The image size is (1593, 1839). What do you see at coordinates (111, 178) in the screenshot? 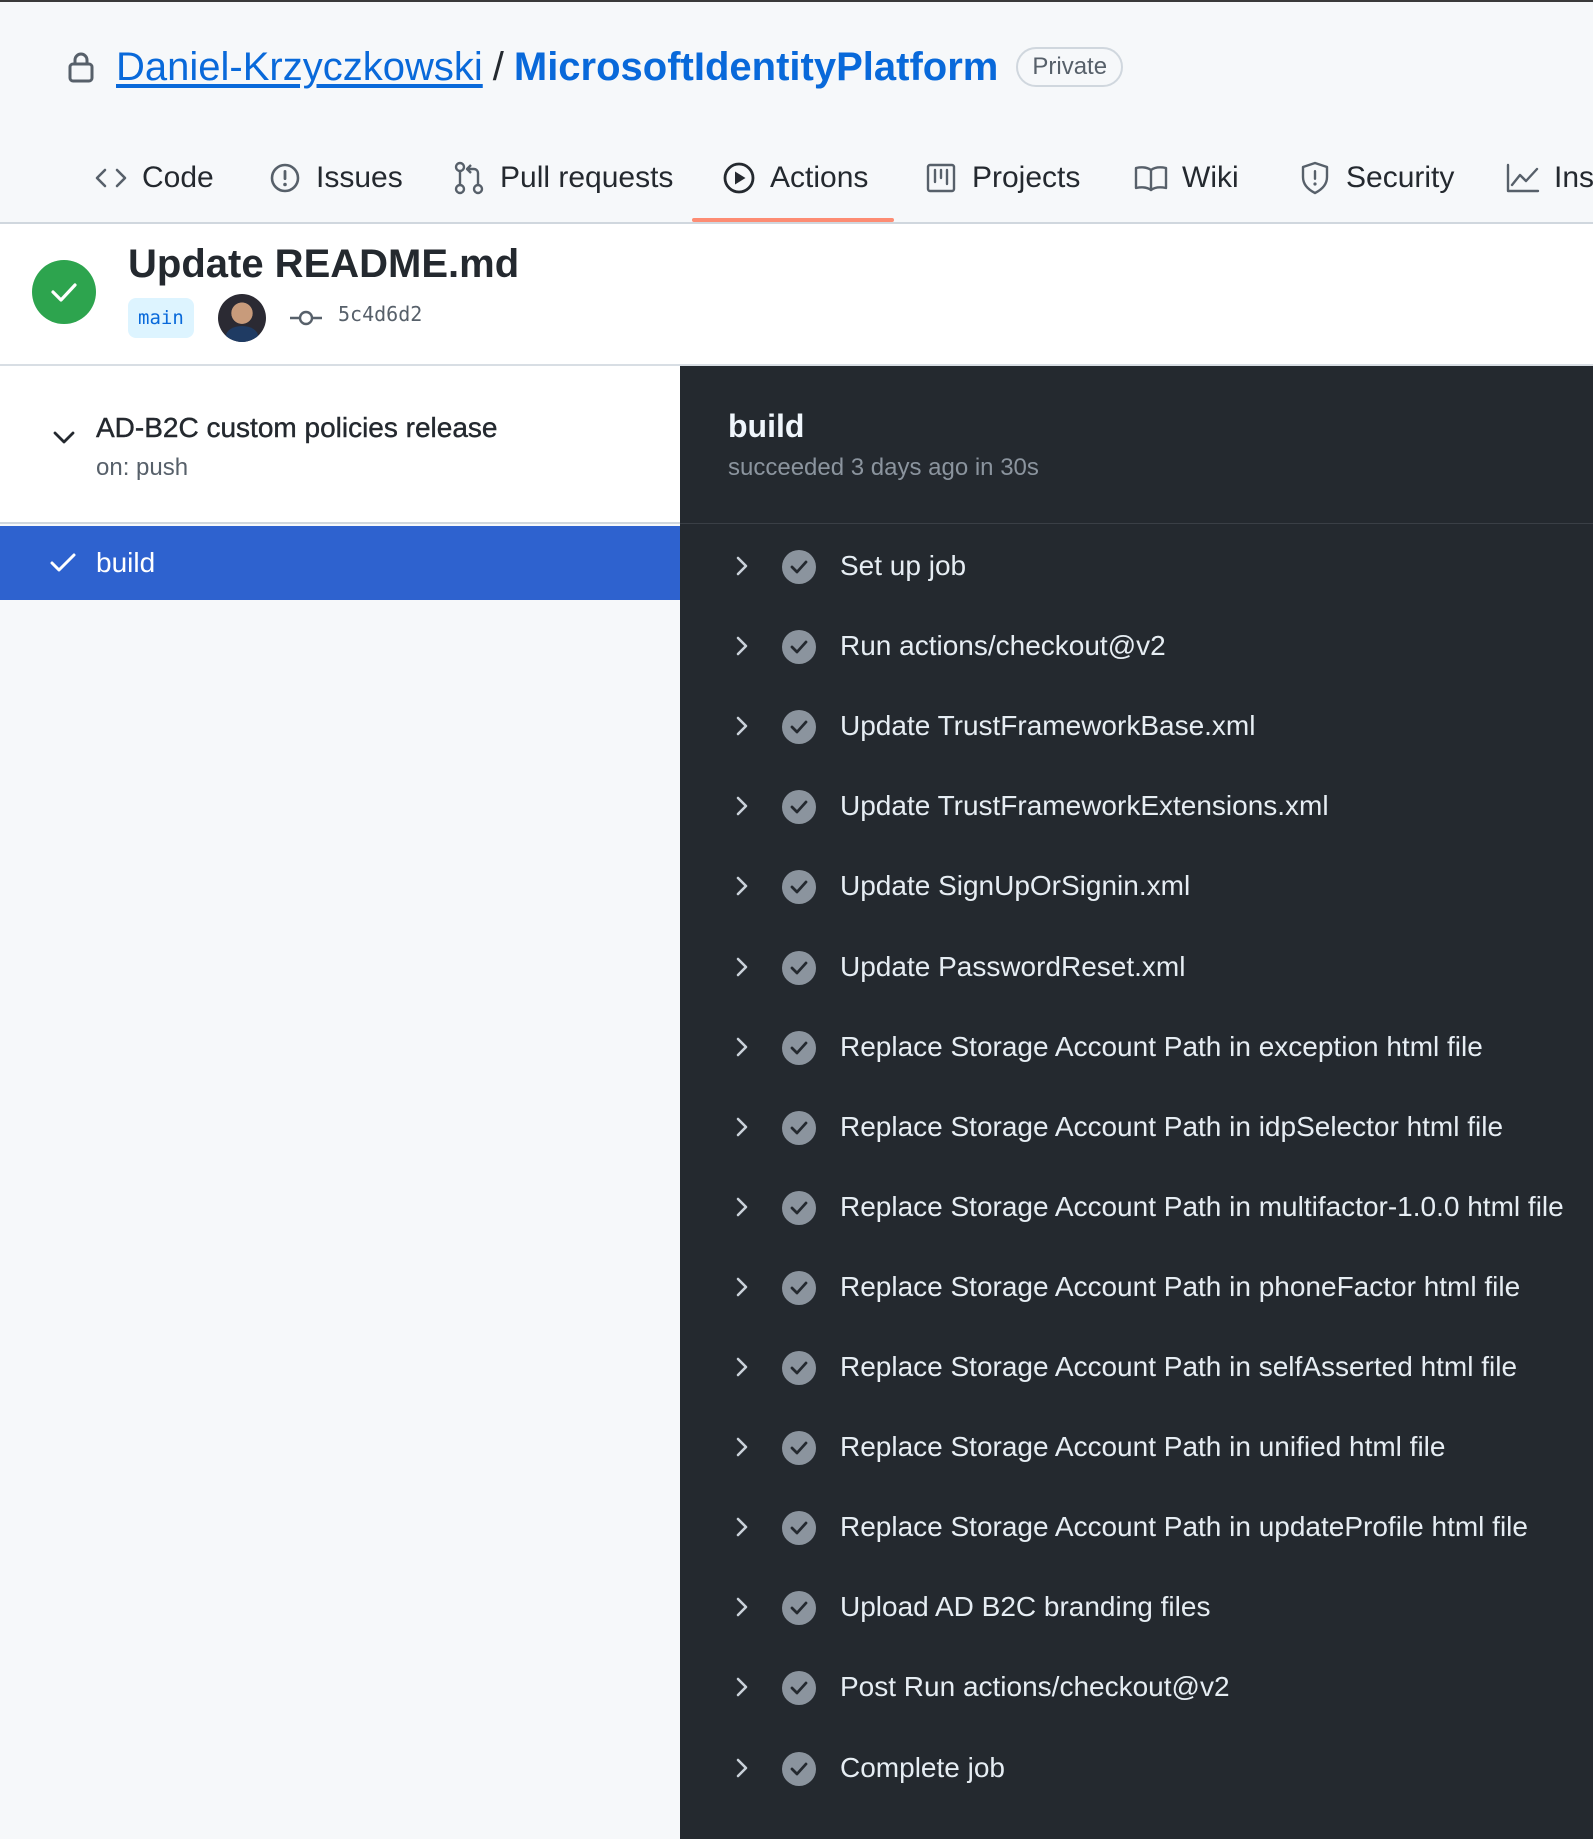
I see `code-icon` at bounding box center [111, 178].